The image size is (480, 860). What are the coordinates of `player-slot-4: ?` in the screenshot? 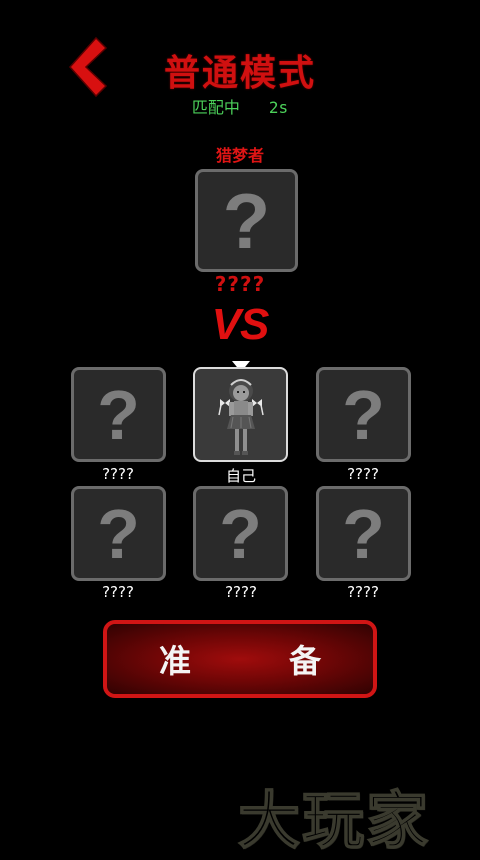 It's located at (118, 533).